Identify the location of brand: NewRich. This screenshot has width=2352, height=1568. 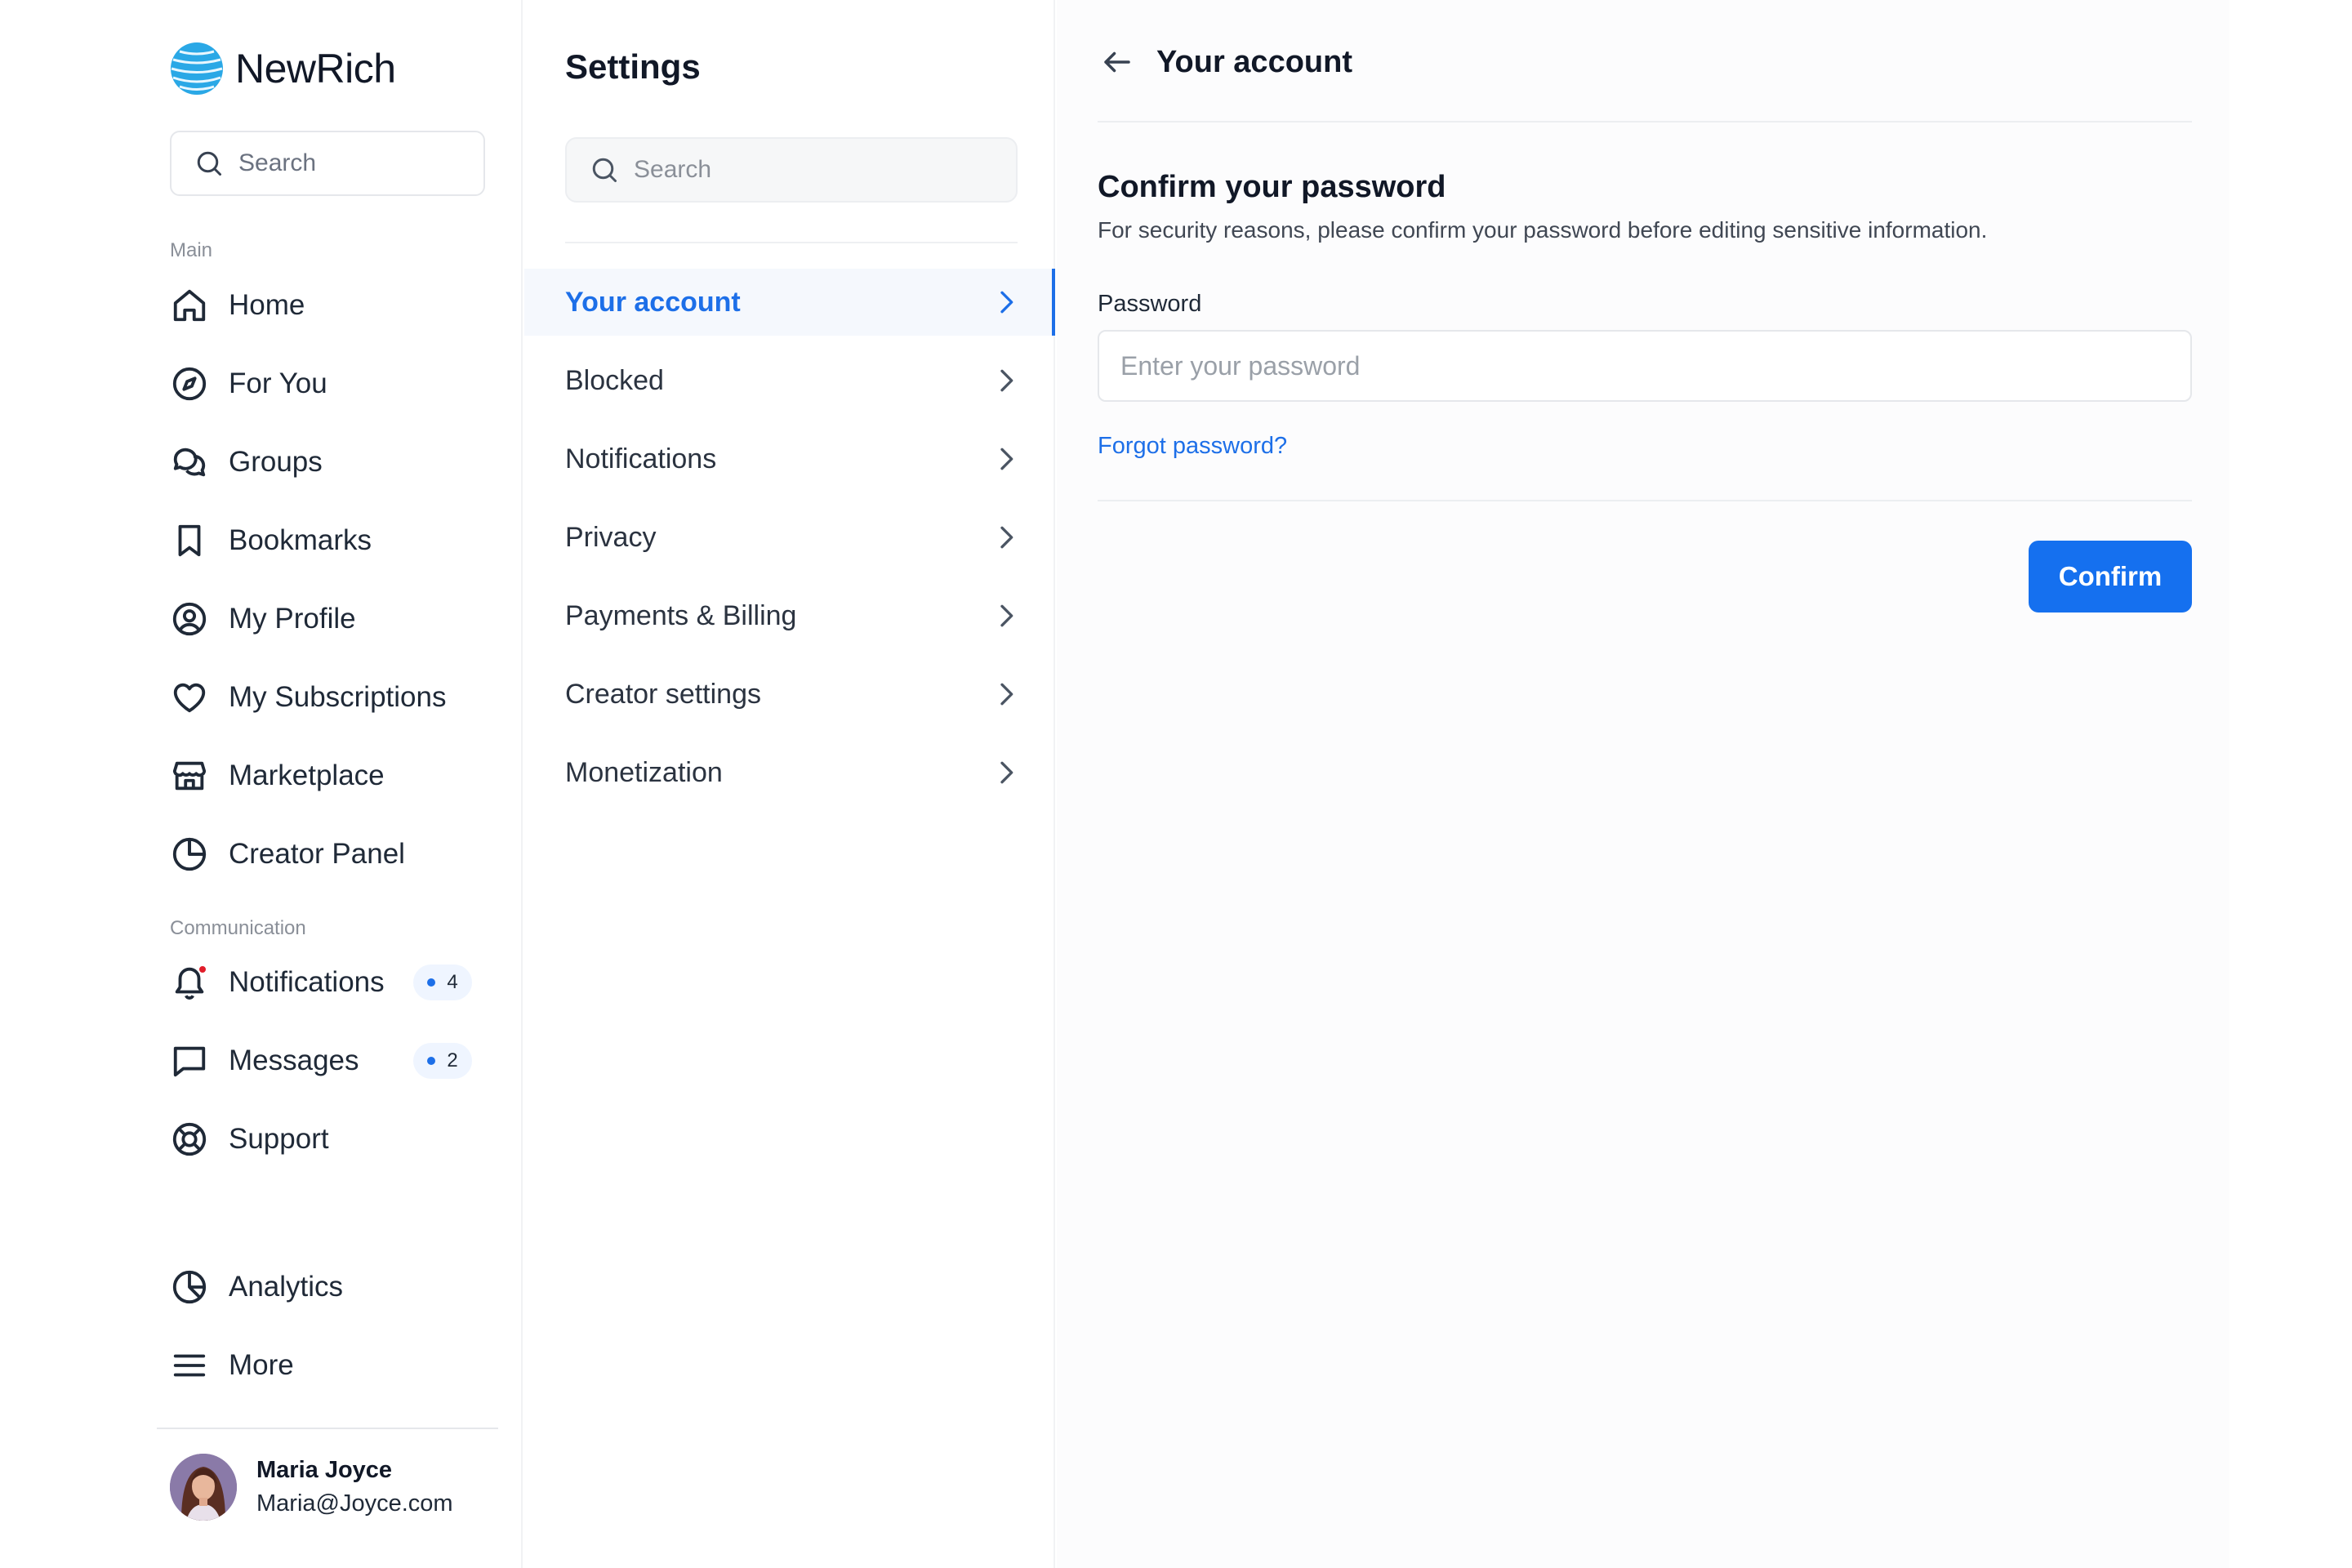
(283, 68).